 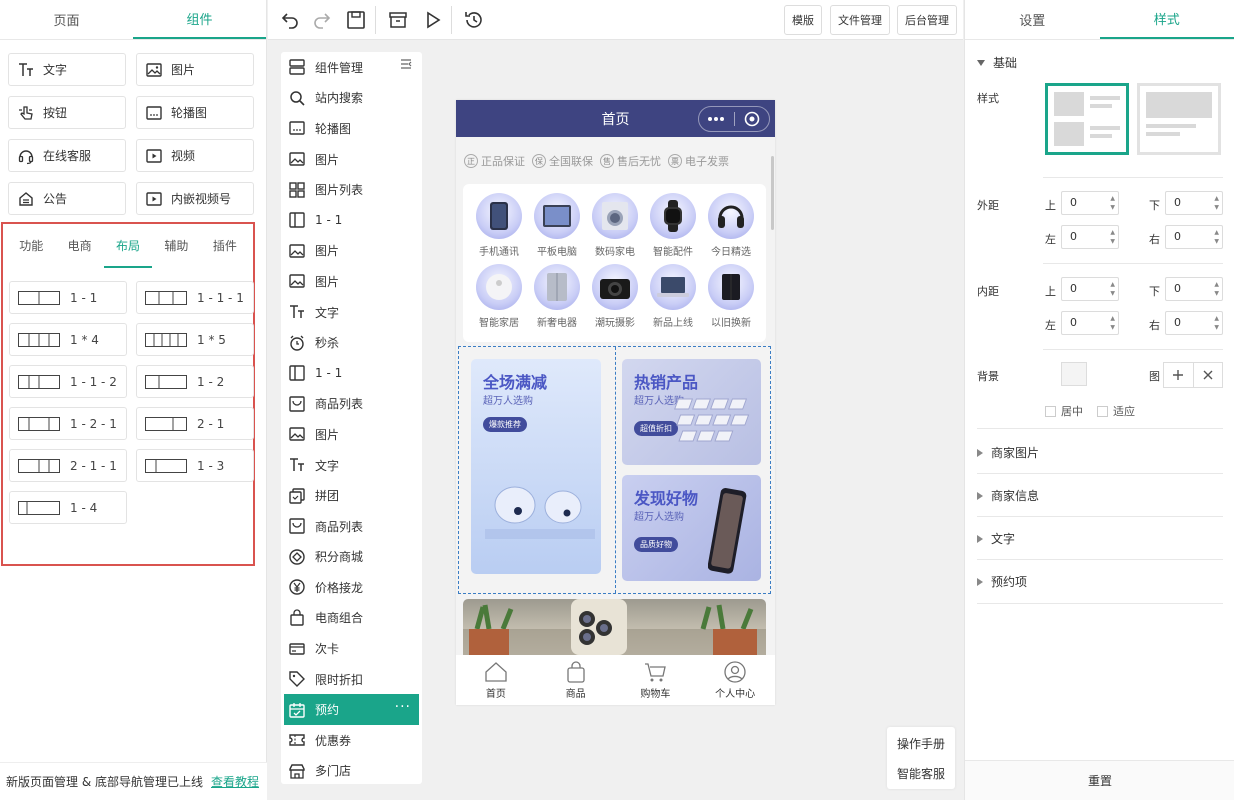 I want to click on operation-manual-button: 操作手册, so click(x=921, y=743).